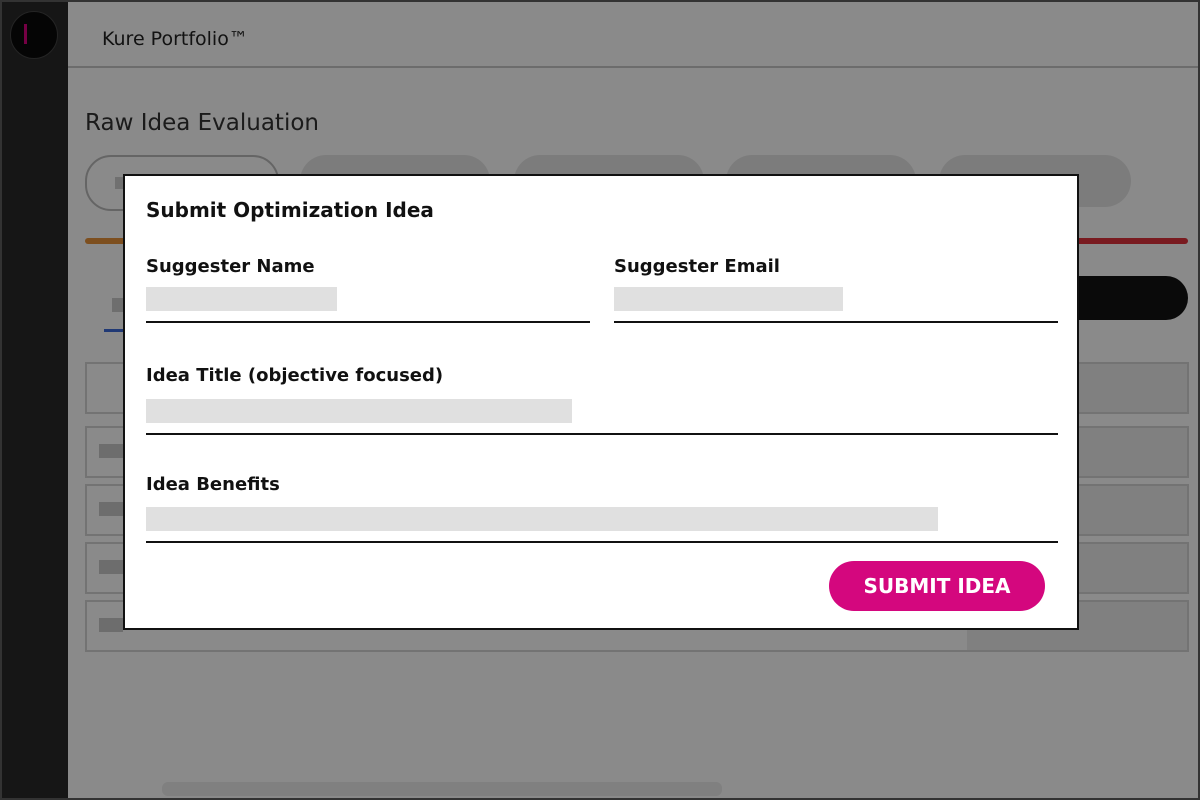 The width and height of the screenshot is (1200, 800). What do you see at coordinates (602, 434) in the screenshot?
I see `idea-title-underline` at bounding box center [602, 434].